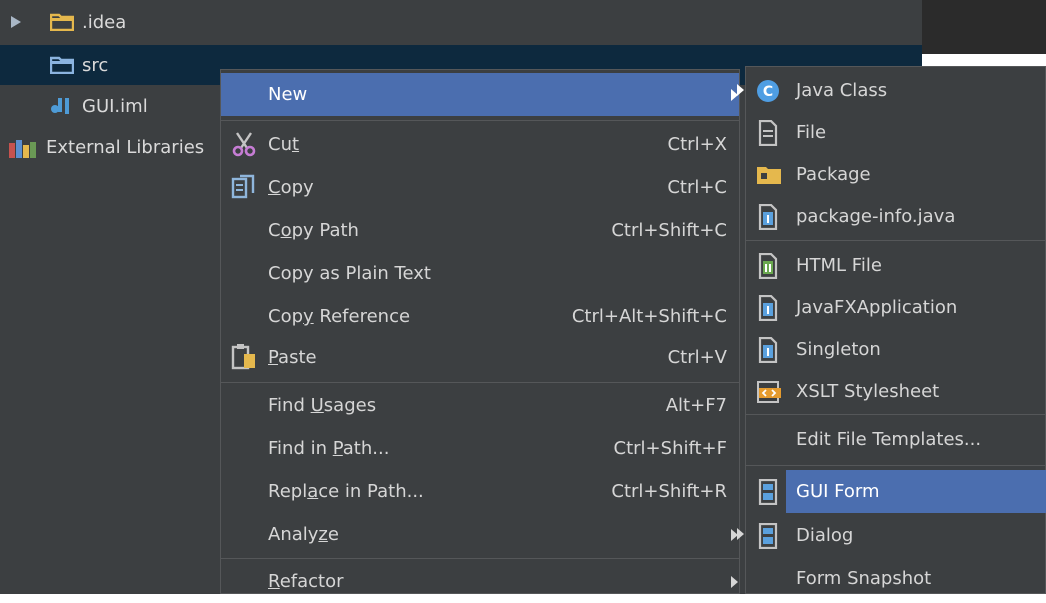 Image resolution: width=1046 pixels, height=603 pixels. Describe the element at coordinates (288, 94) in the screenshot. I see `menu-item-label: New` at that location.